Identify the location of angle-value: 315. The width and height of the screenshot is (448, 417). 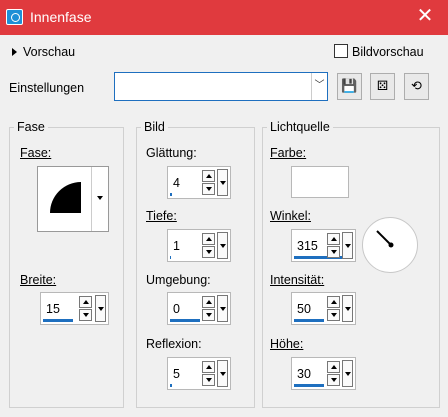
(307, 246).